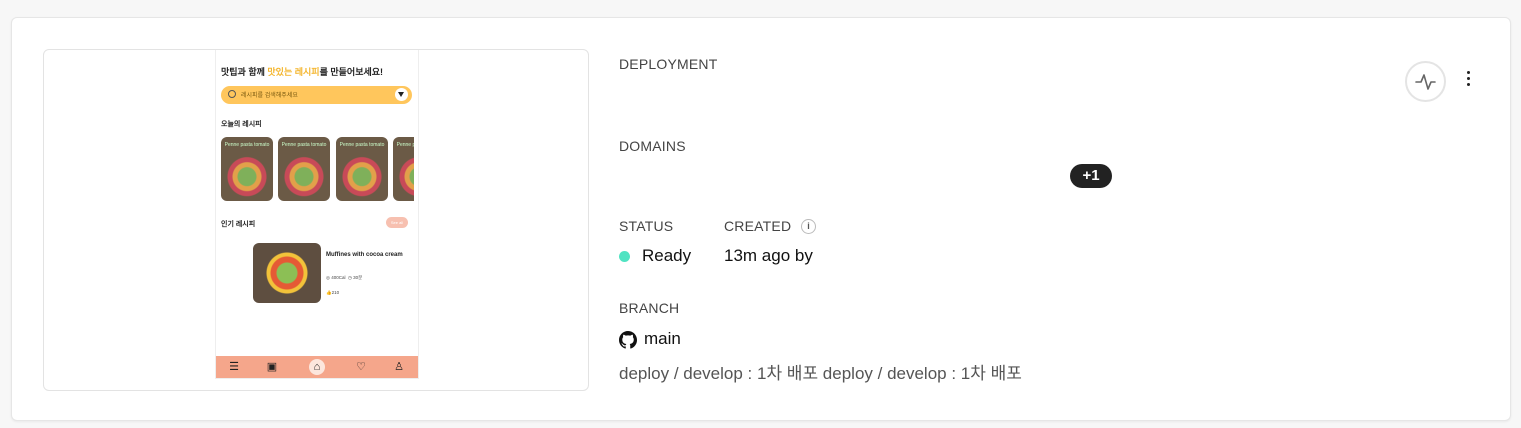  What do you see at coordinates (361, 367) in the screenshot?
I see `heart-icon: ♡` at bounding box center [361, 367].